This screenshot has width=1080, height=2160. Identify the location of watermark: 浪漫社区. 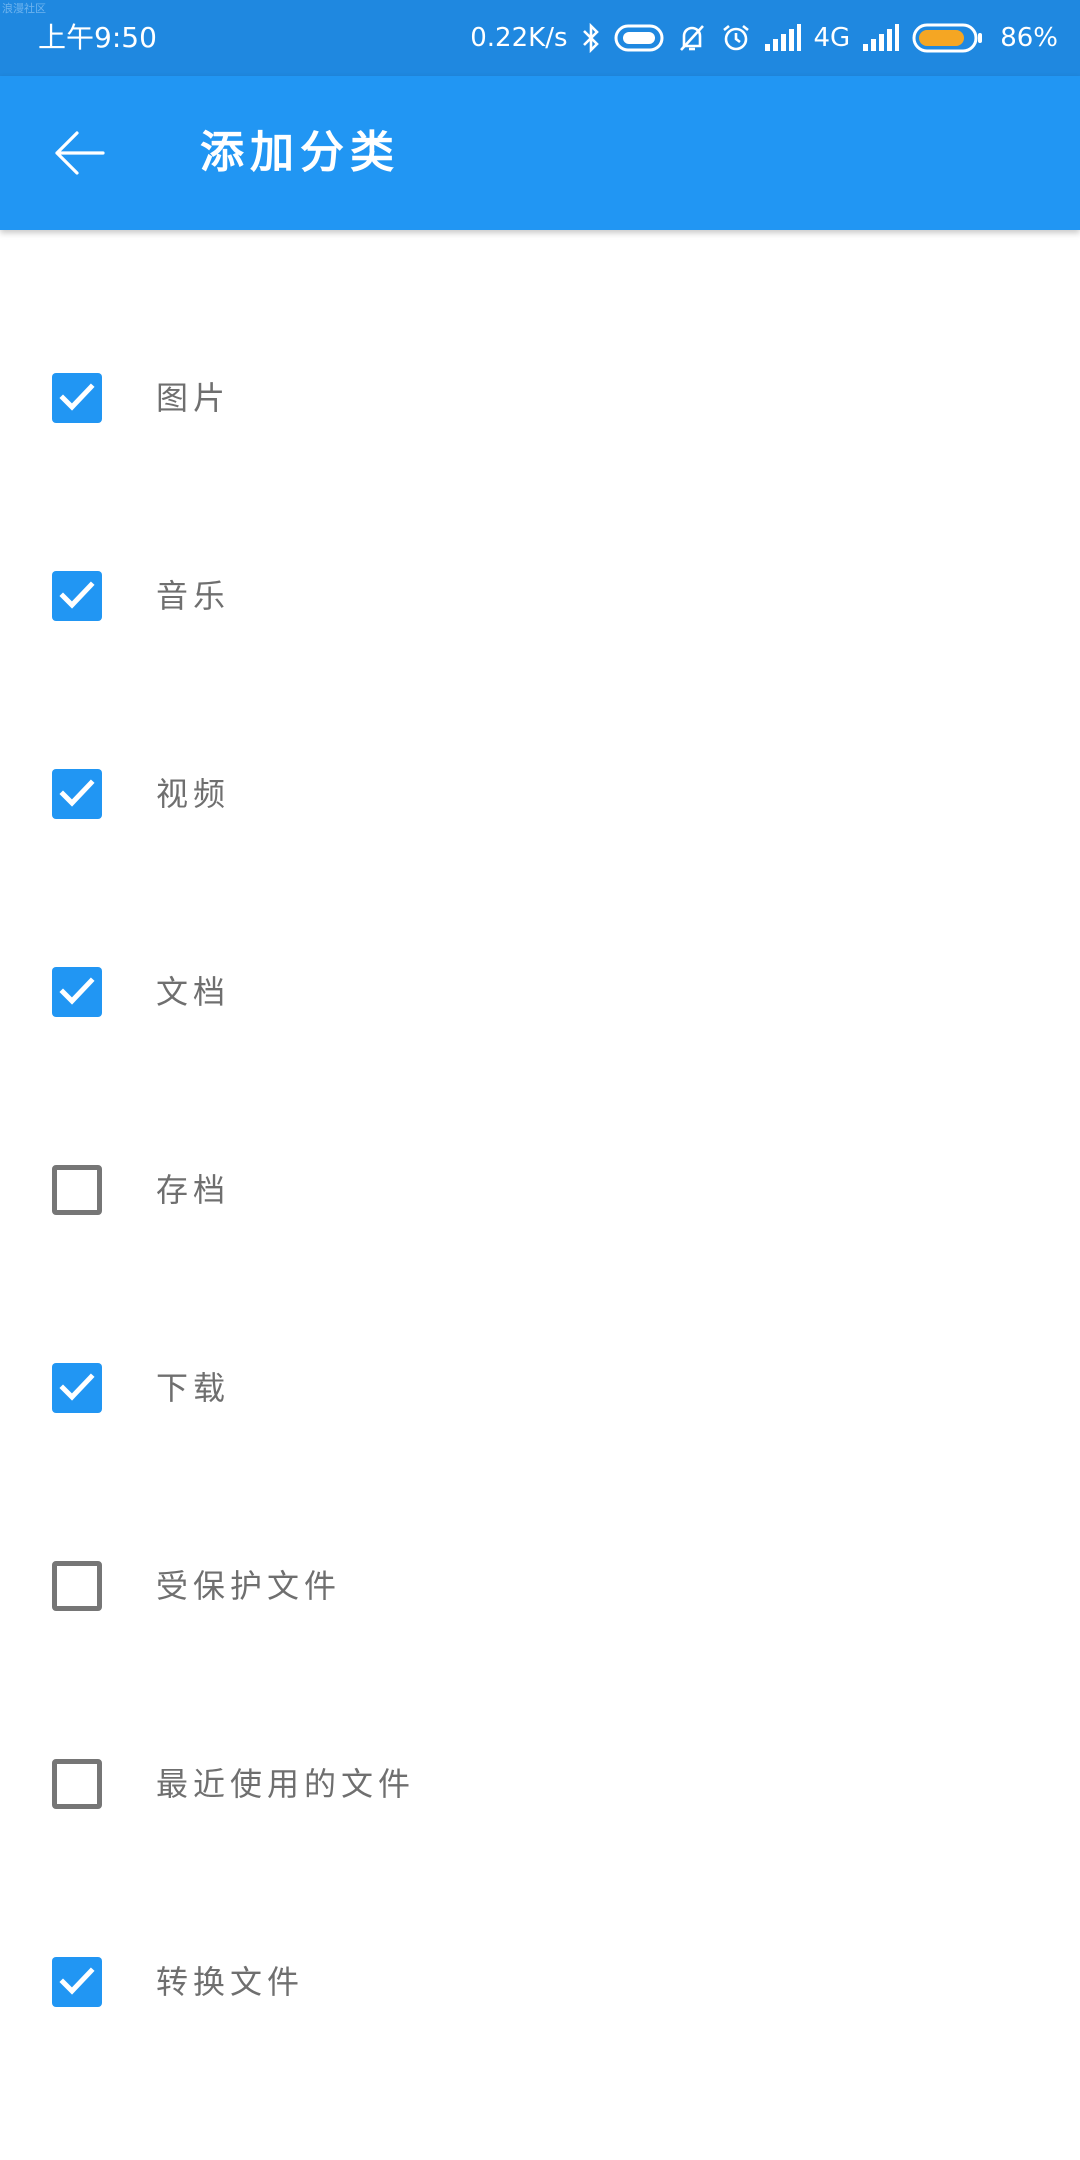
(24, 8).